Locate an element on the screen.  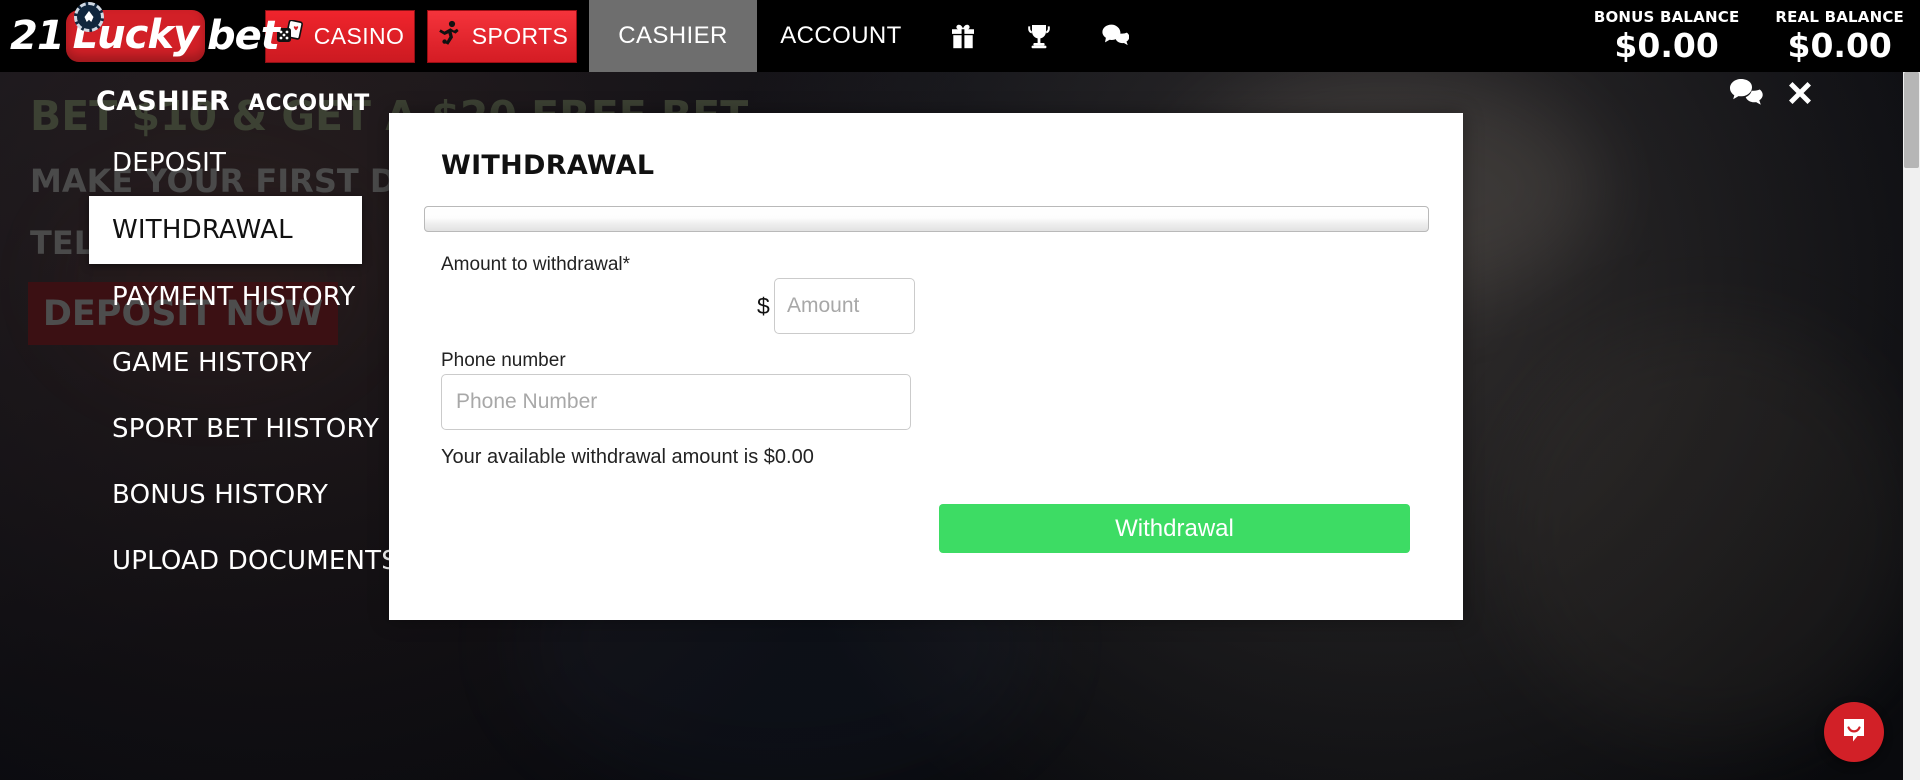
real-balance-label: REAL BALANCE is located at coordinates (1839, 17).